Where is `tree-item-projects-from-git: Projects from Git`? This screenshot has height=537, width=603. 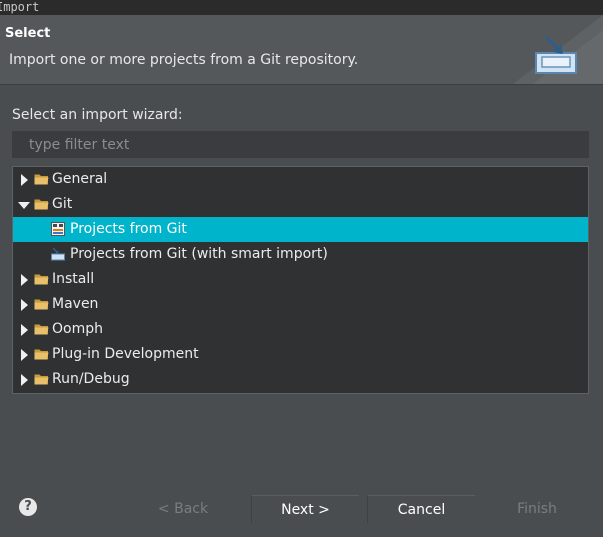 tree-item-projects-from-git: Projects from Git is located at coordinates (300, 229).